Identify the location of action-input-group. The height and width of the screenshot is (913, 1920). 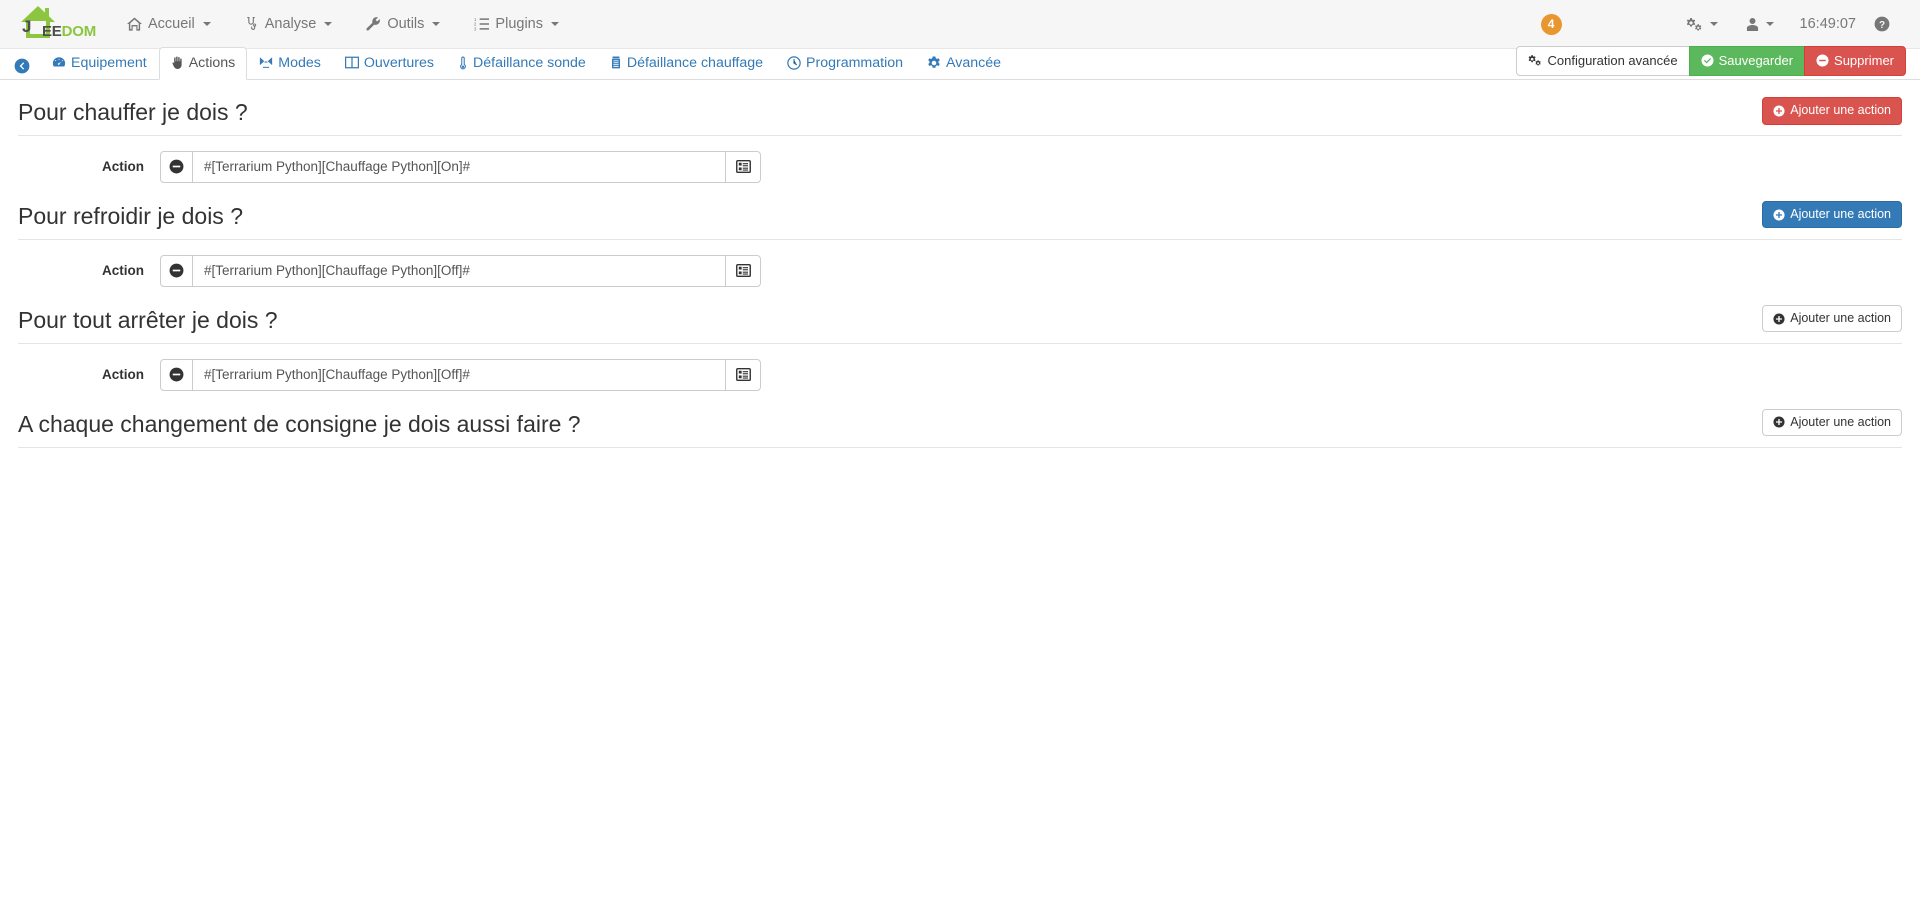
(460, 374).